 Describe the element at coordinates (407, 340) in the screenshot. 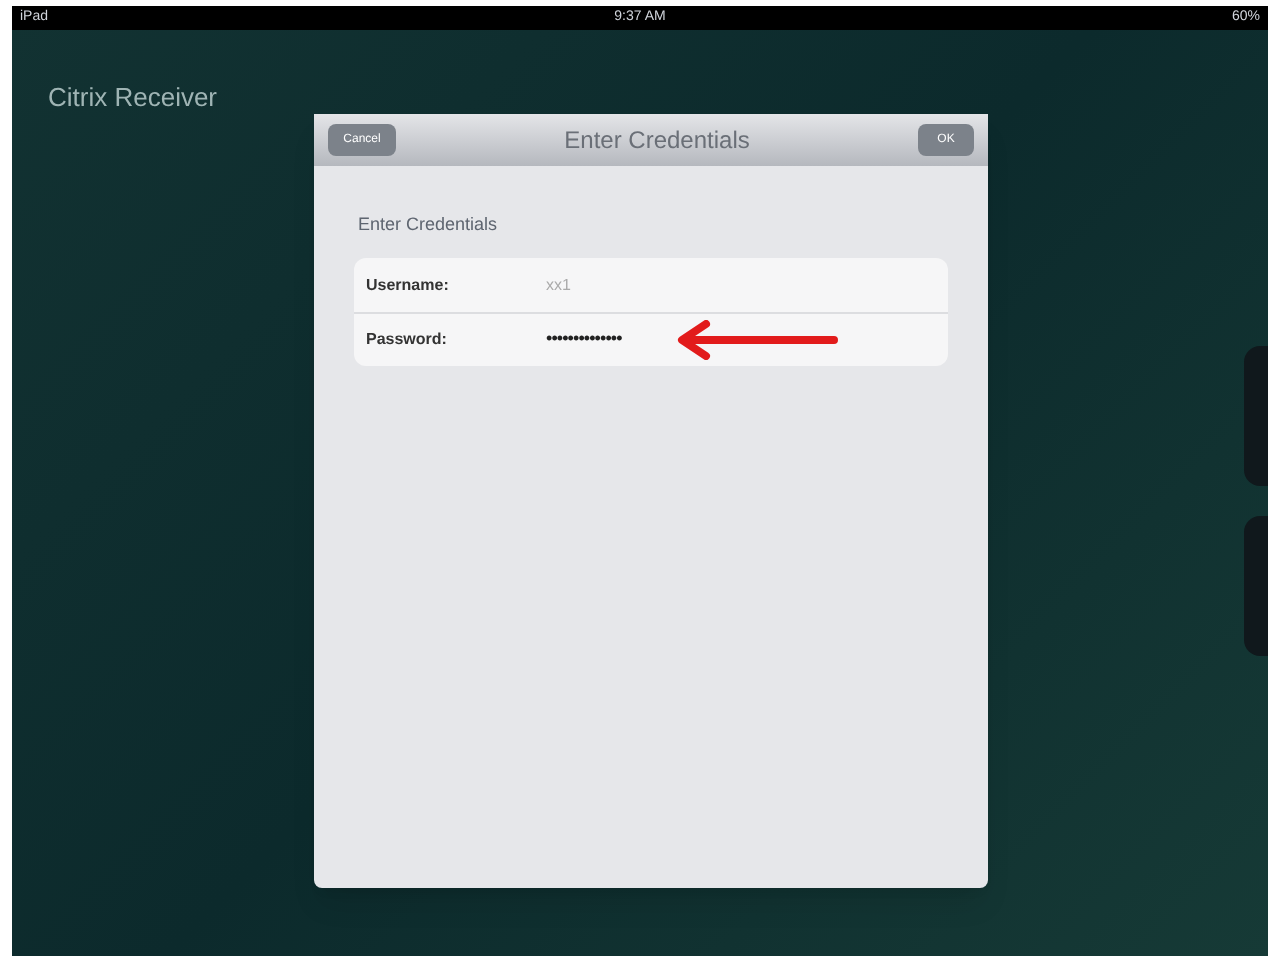

I see `field-label: Password:` at that location.